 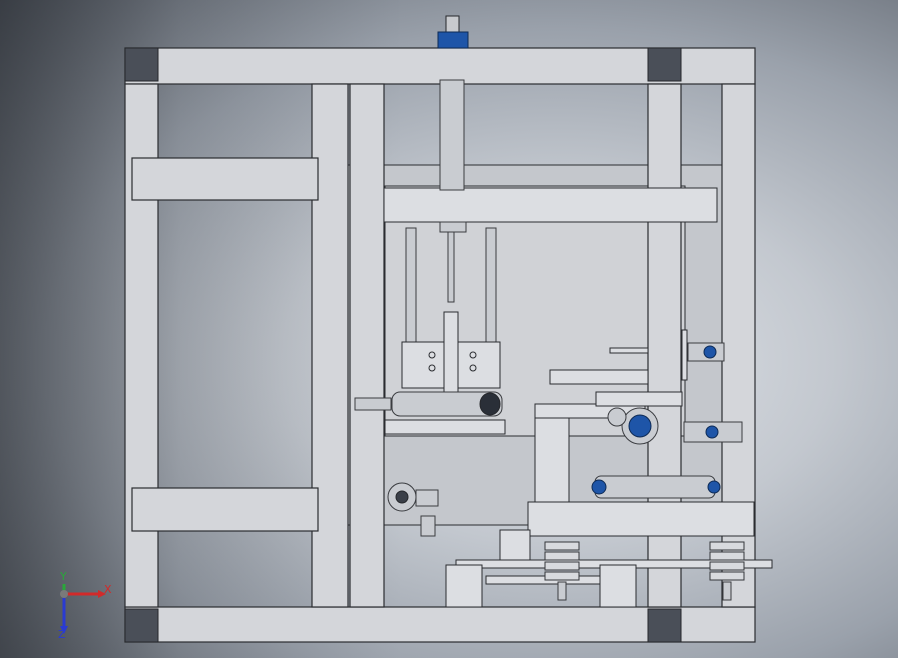 I want to click on cylinder-cap, so click(x=452, y=25).